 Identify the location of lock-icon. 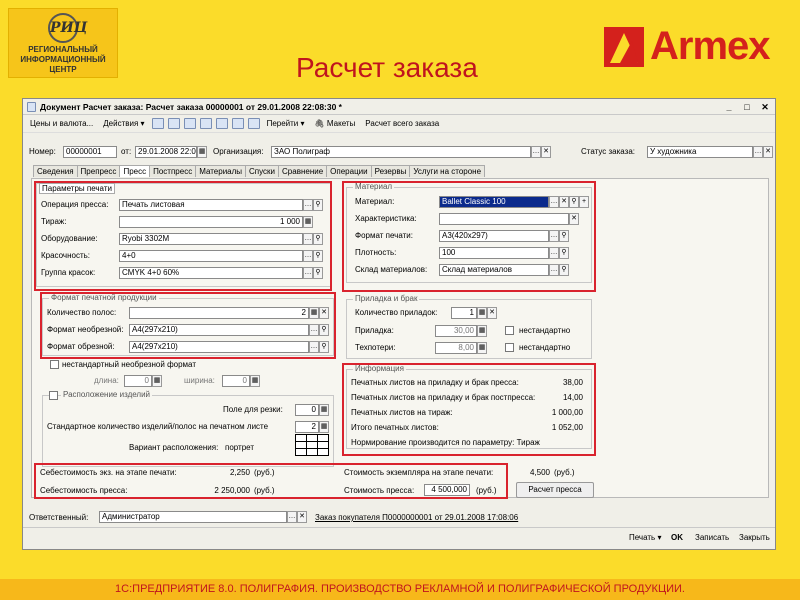
(221, 123).